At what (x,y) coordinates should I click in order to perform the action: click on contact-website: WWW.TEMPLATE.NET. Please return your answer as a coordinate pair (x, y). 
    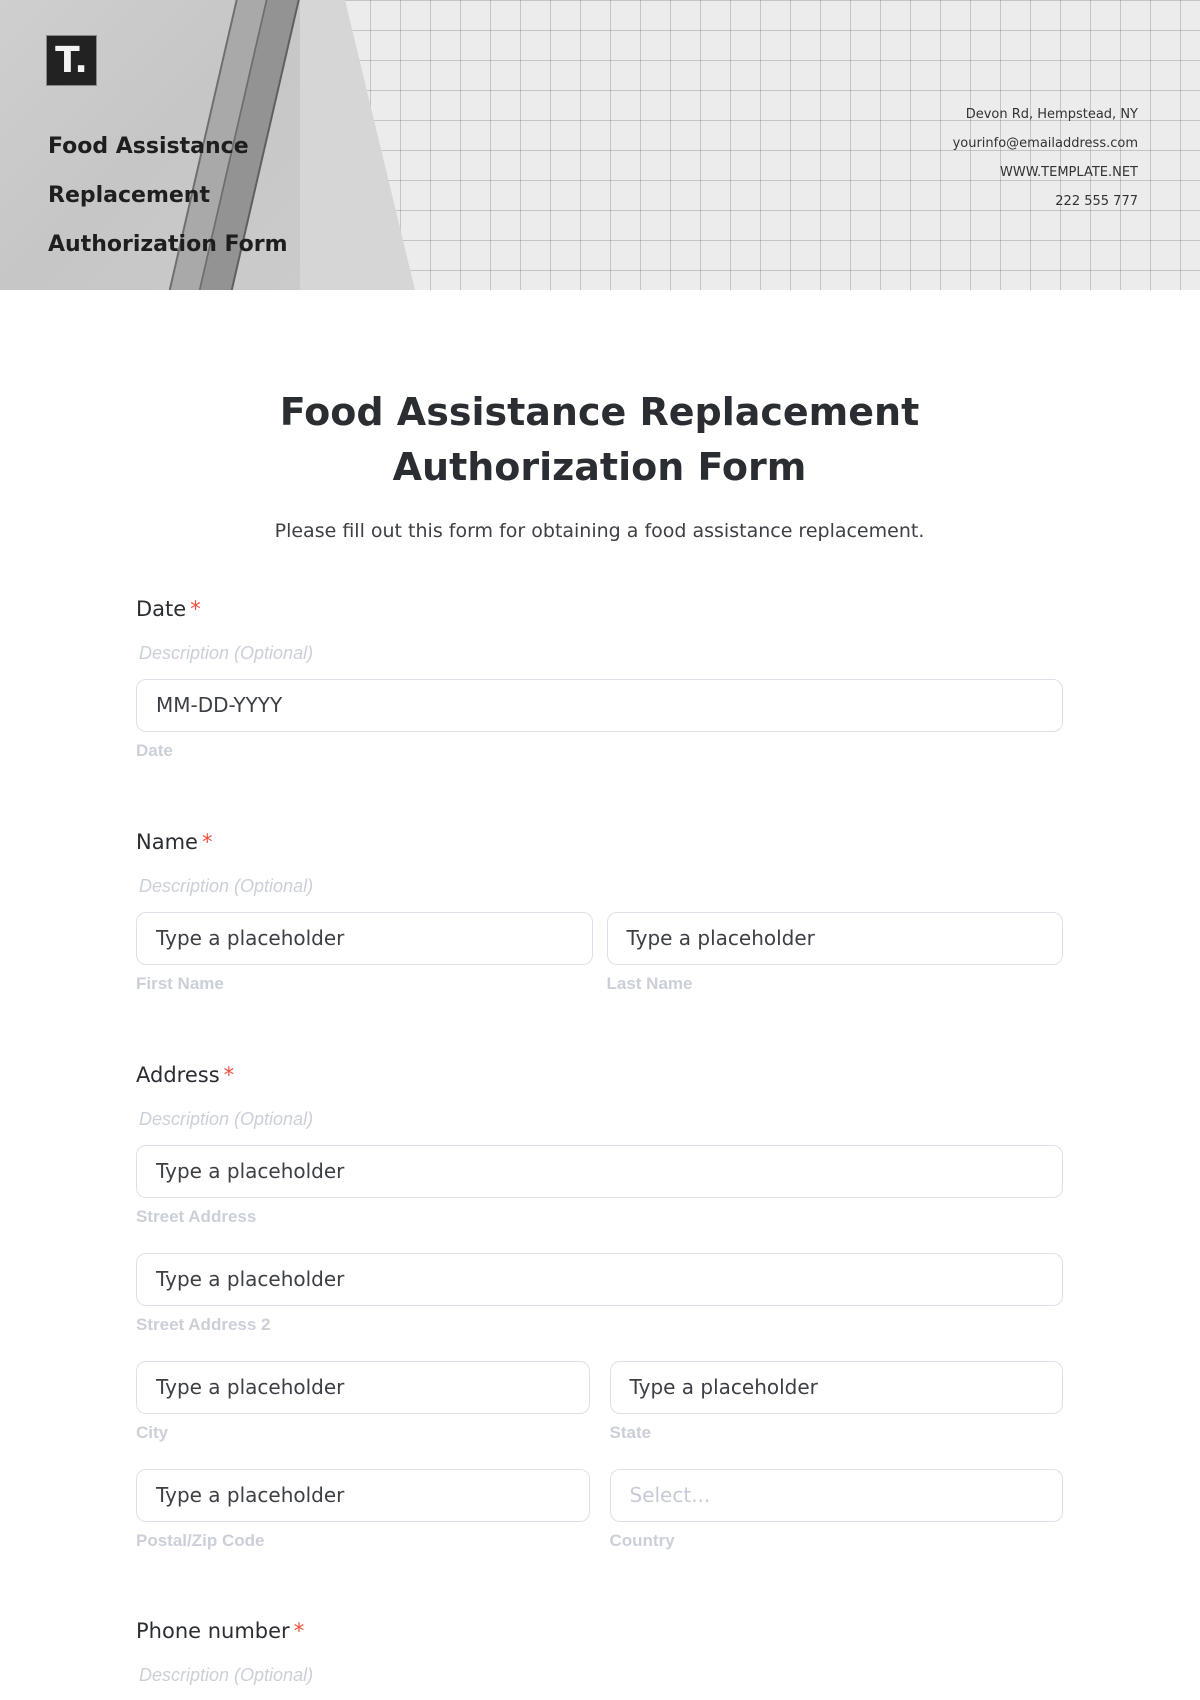
    Looking at the image, I should click on (1068, 172).